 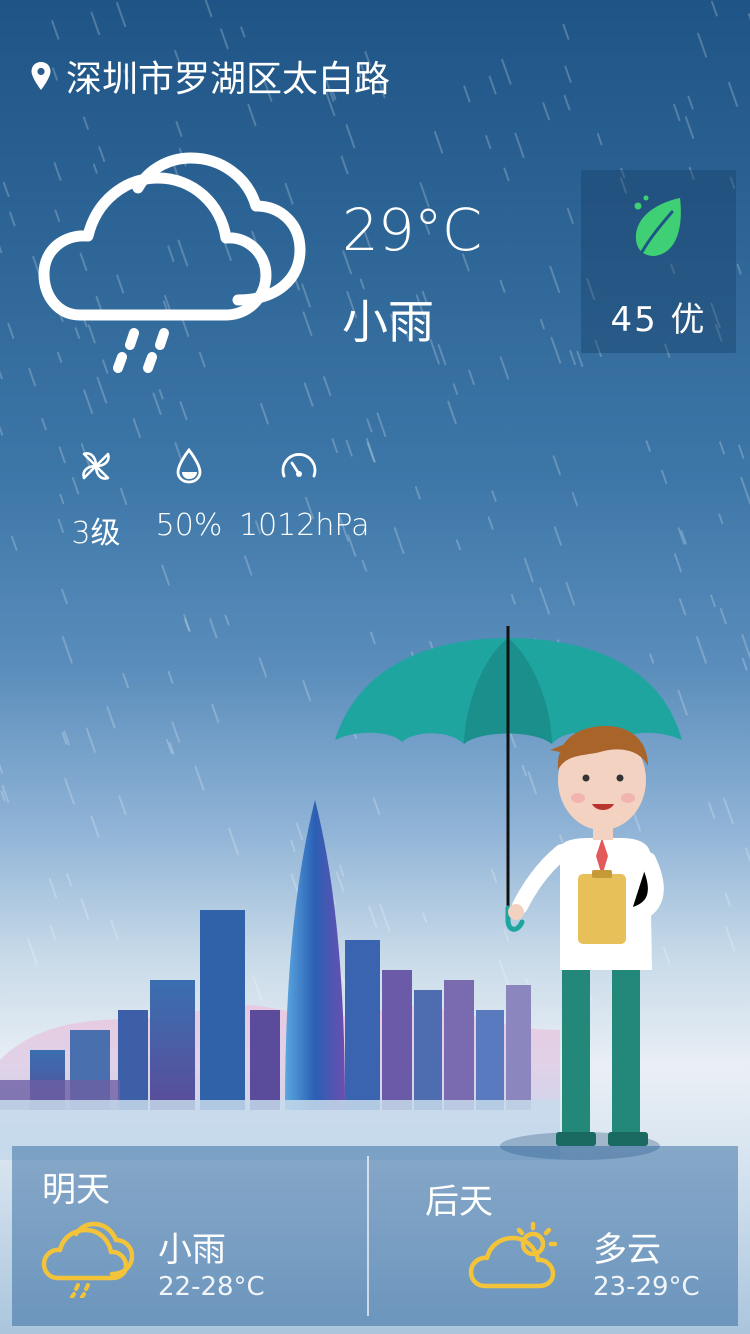 What do you see at coordinates (513, 1255) in the screenshot?
I see `partly-cloudy-icon` at bounding box center [513, 1255].